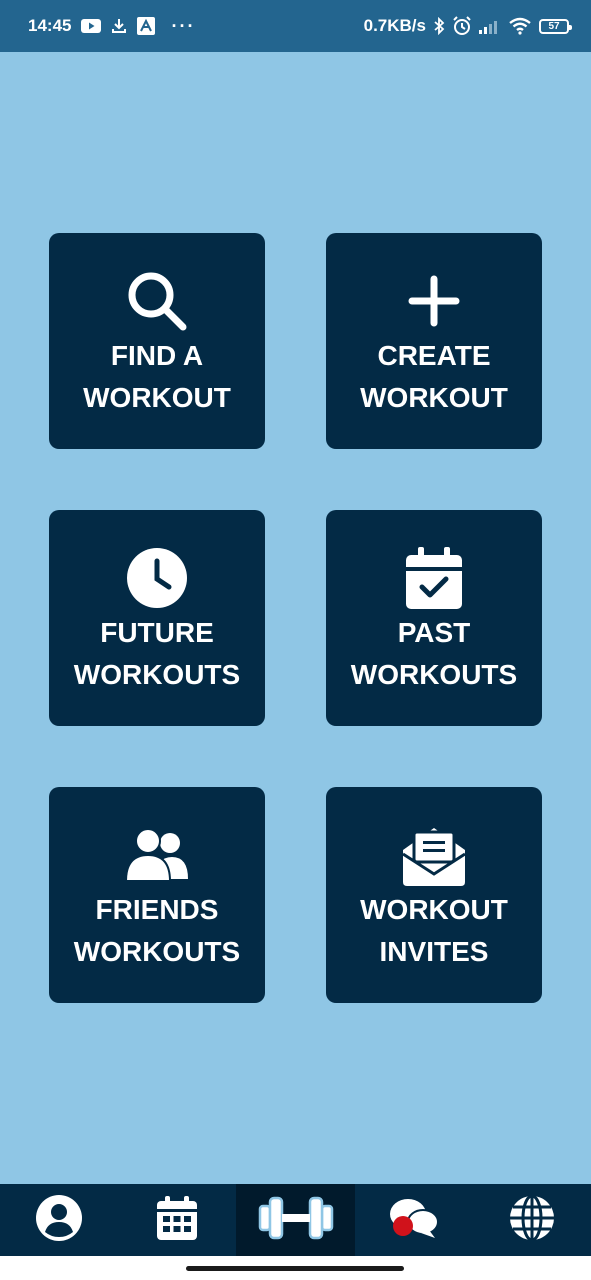  What do you see at coordinates (157, 578) in the screenshot?
I see `clock-icon` at bounding box center [157, 578].